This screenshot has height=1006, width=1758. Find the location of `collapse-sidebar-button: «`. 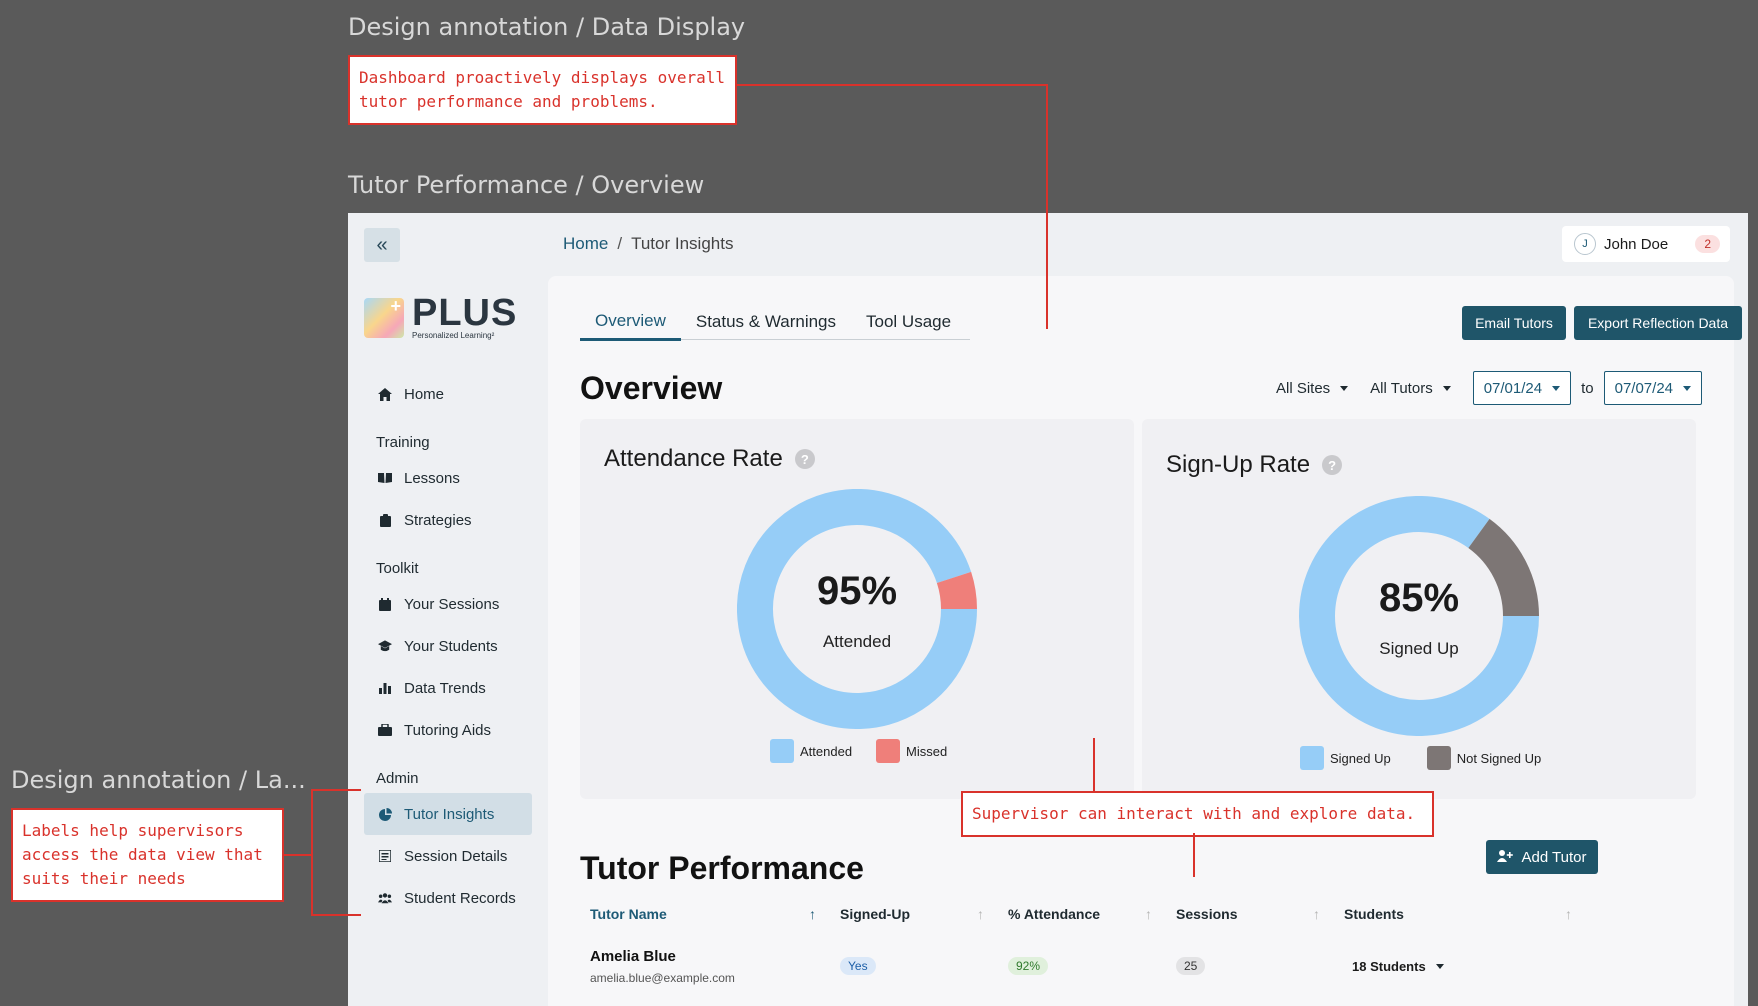

collapse-sidebar-button: « is located at coordinates (382, 245).